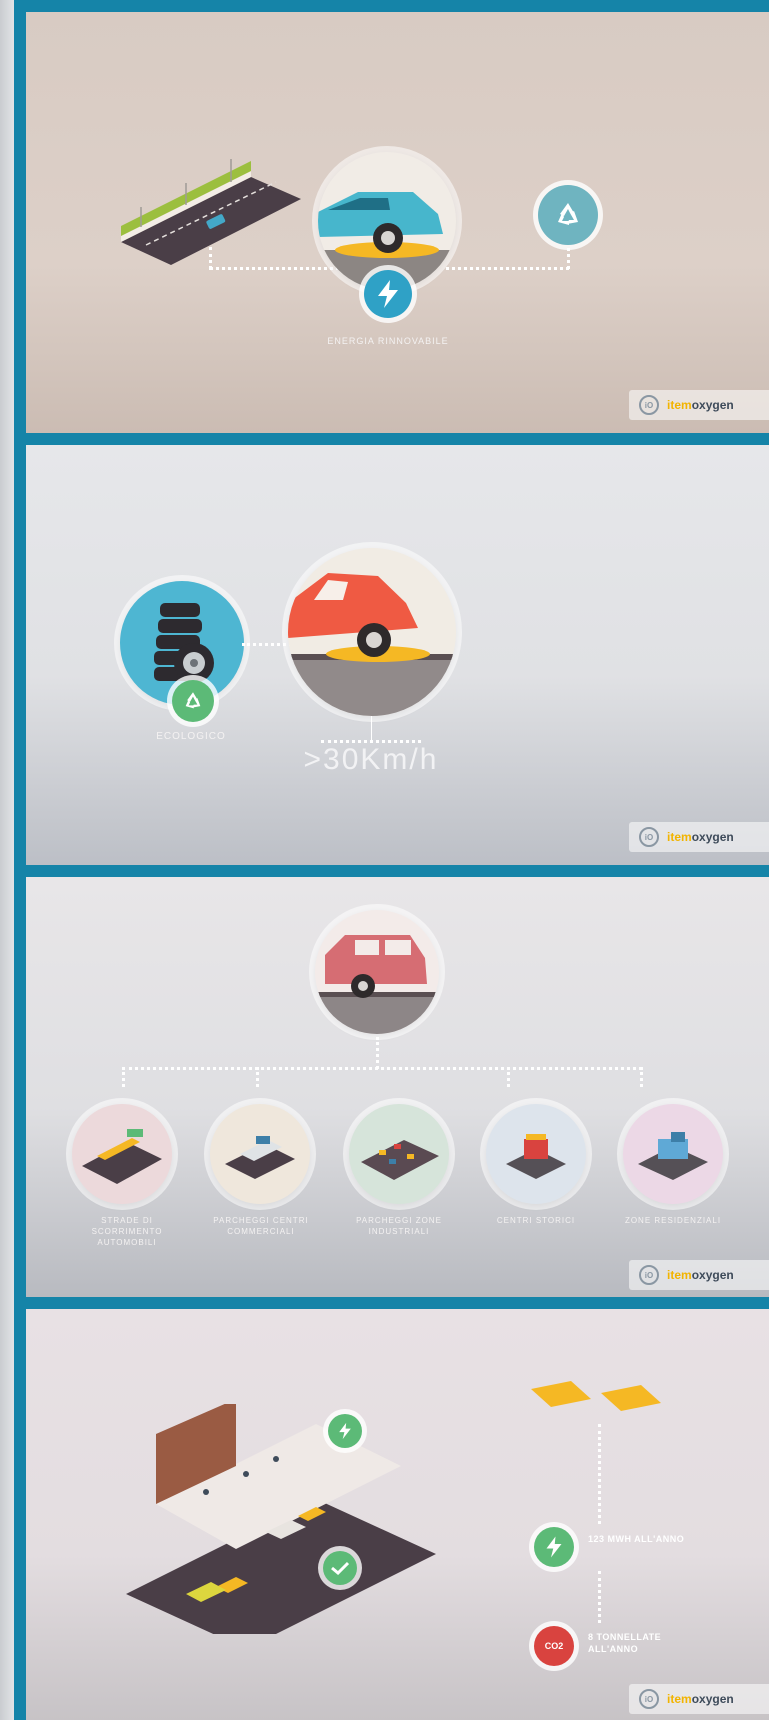 The height and width of the screenshot is (1720, 769). Describe the element at coordinates (636, 1539) in the screenshot. I see `energy-per-year-label: 123 MWH ALL'ANNO` at that location.